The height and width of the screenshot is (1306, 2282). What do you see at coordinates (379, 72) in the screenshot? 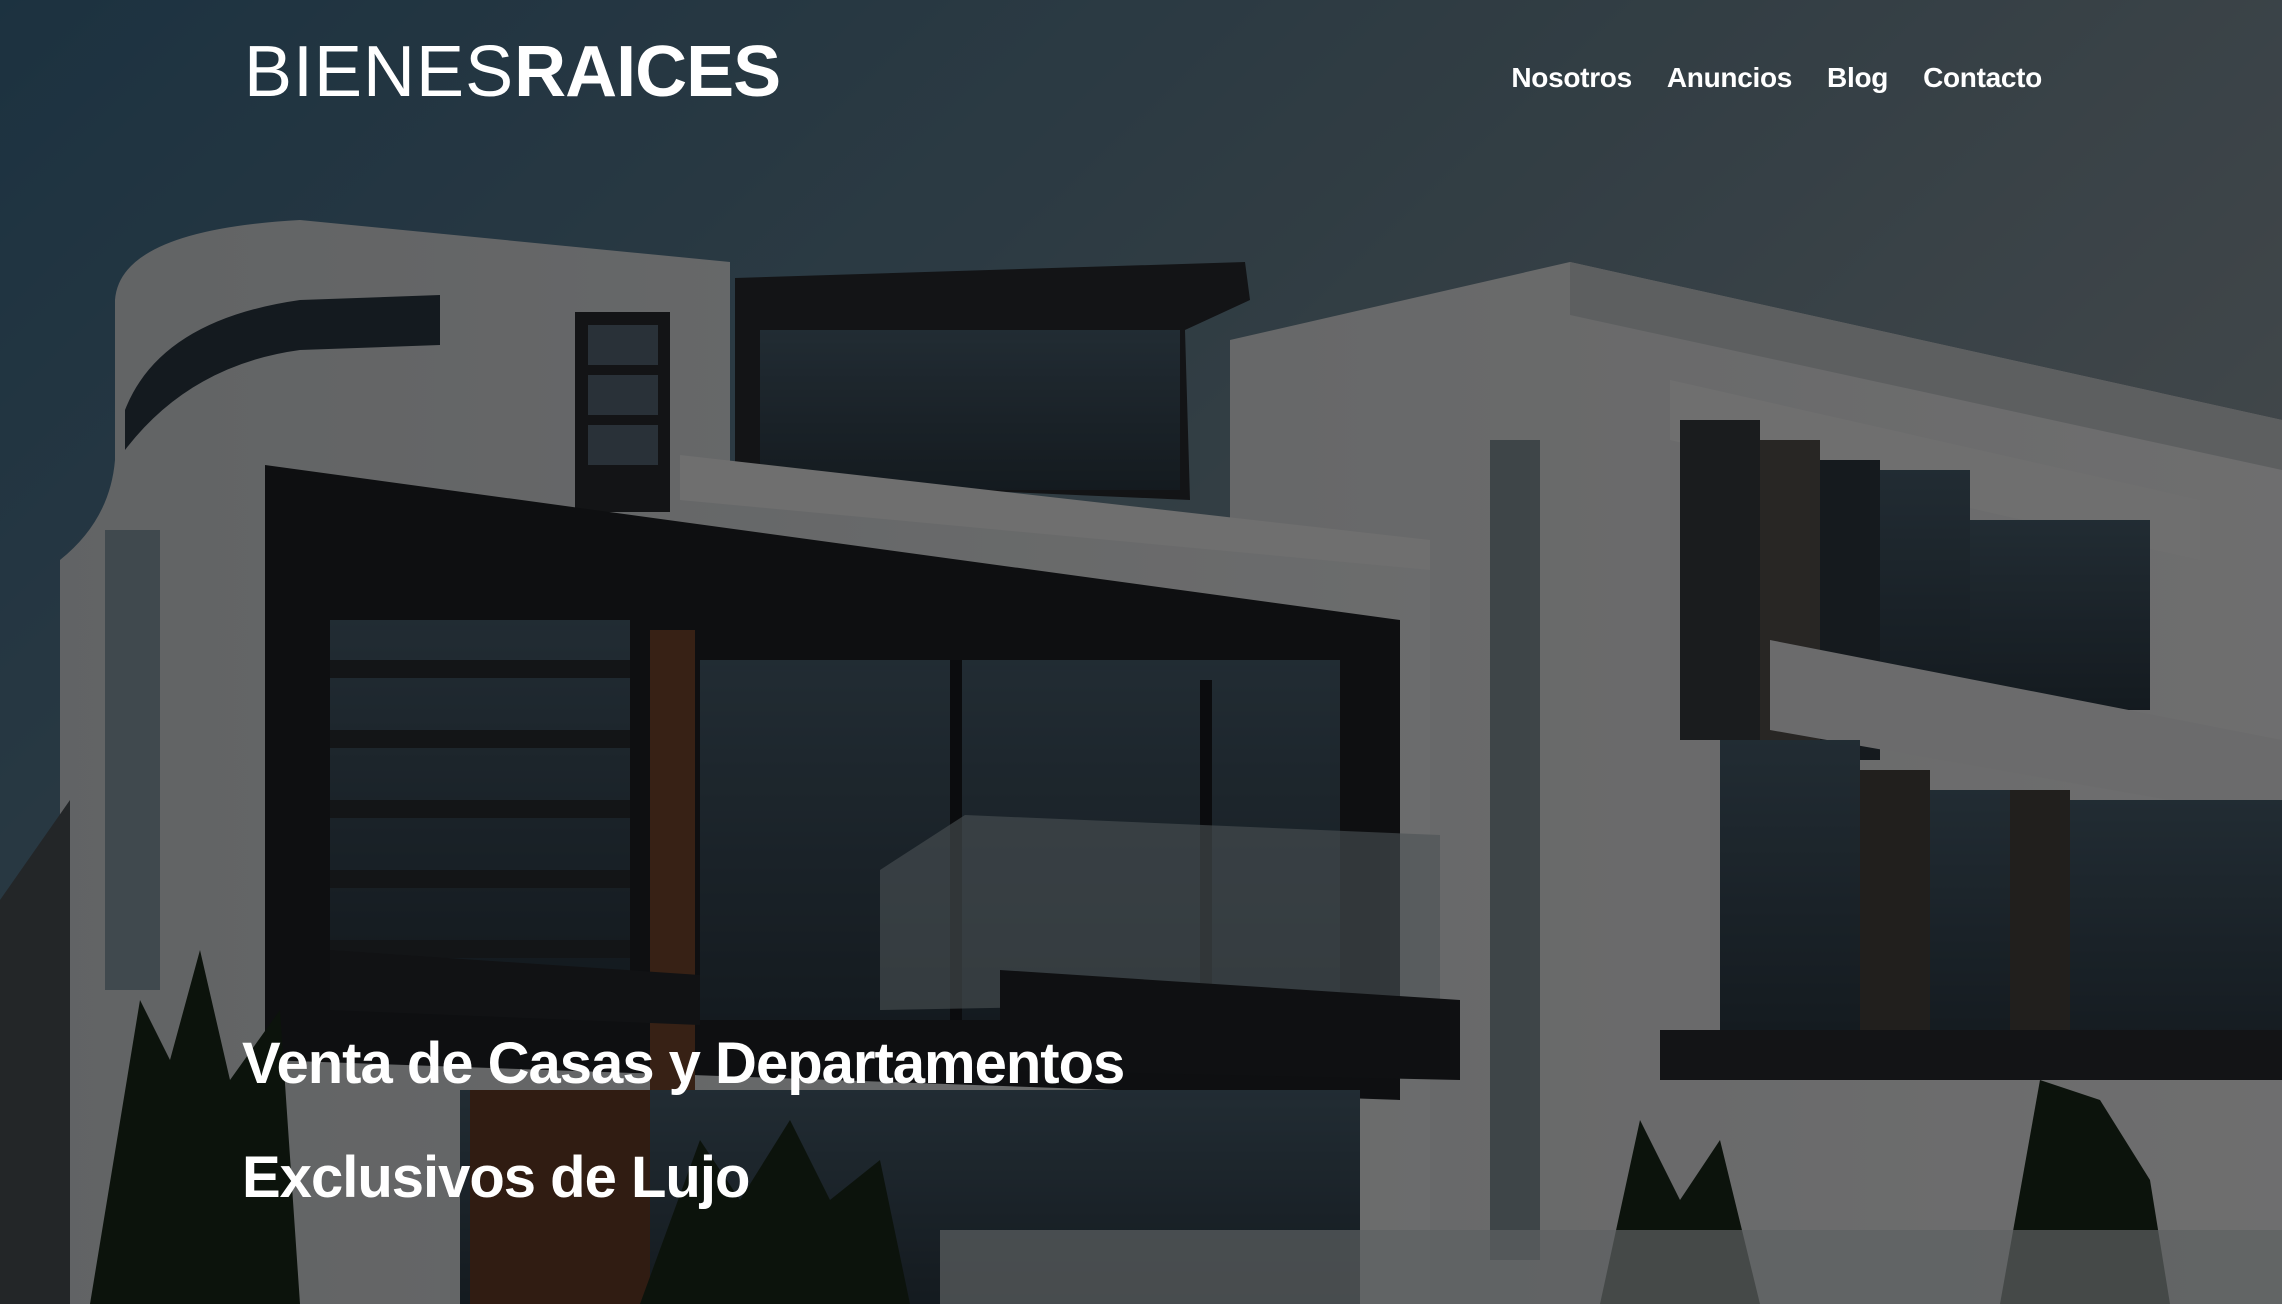
I see `logo-text-light: BIENES` at bounding box center [379, 72].